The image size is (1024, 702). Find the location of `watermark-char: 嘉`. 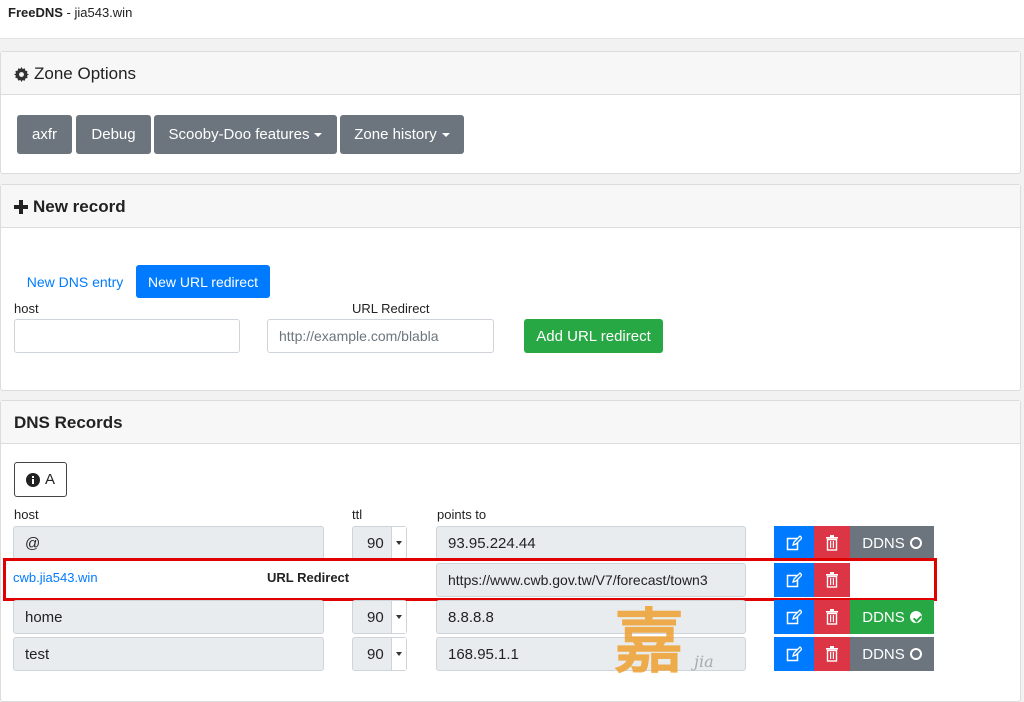

watermark-char: 嘉 is located at coordinates (649, 641).